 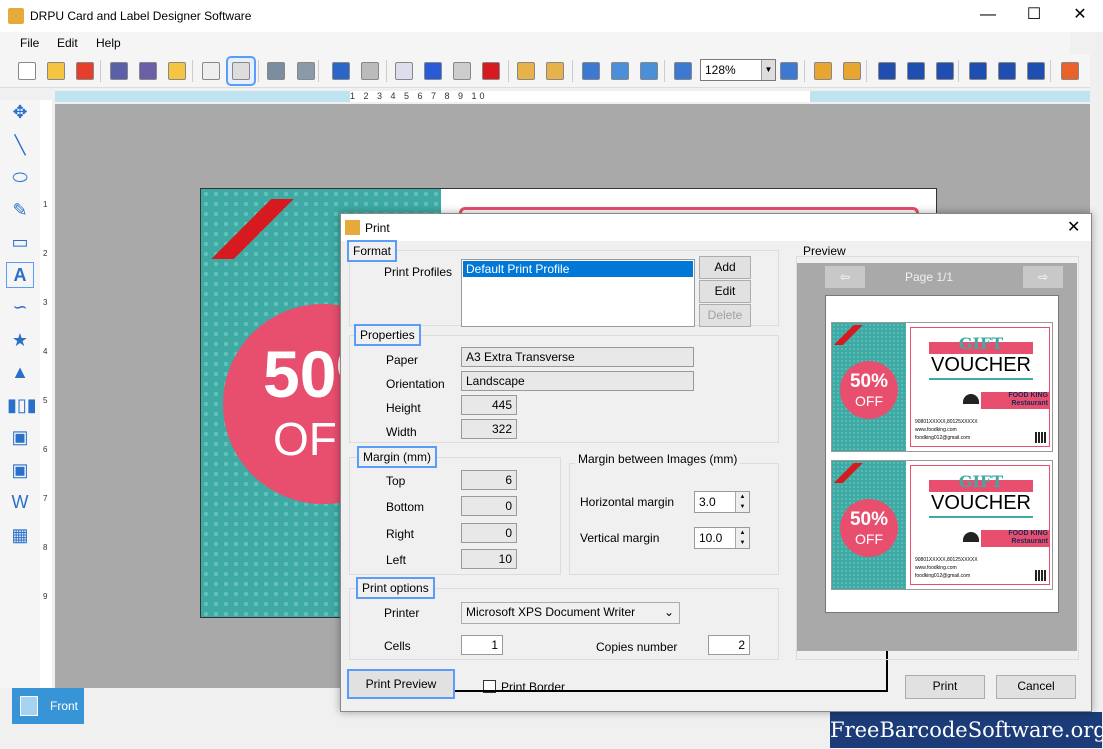 What do you see at coordinates (1043, 277) in the screenshot?
I see `next-page-button: ⇨` at bounding box center [1043, 277].